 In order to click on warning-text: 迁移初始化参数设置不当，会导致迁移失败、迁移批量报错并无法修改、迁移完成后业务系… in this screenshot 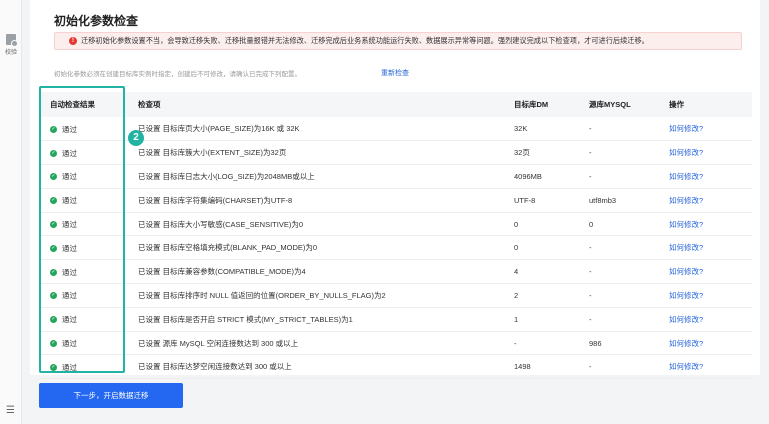, I will do `click(365, 40)`.